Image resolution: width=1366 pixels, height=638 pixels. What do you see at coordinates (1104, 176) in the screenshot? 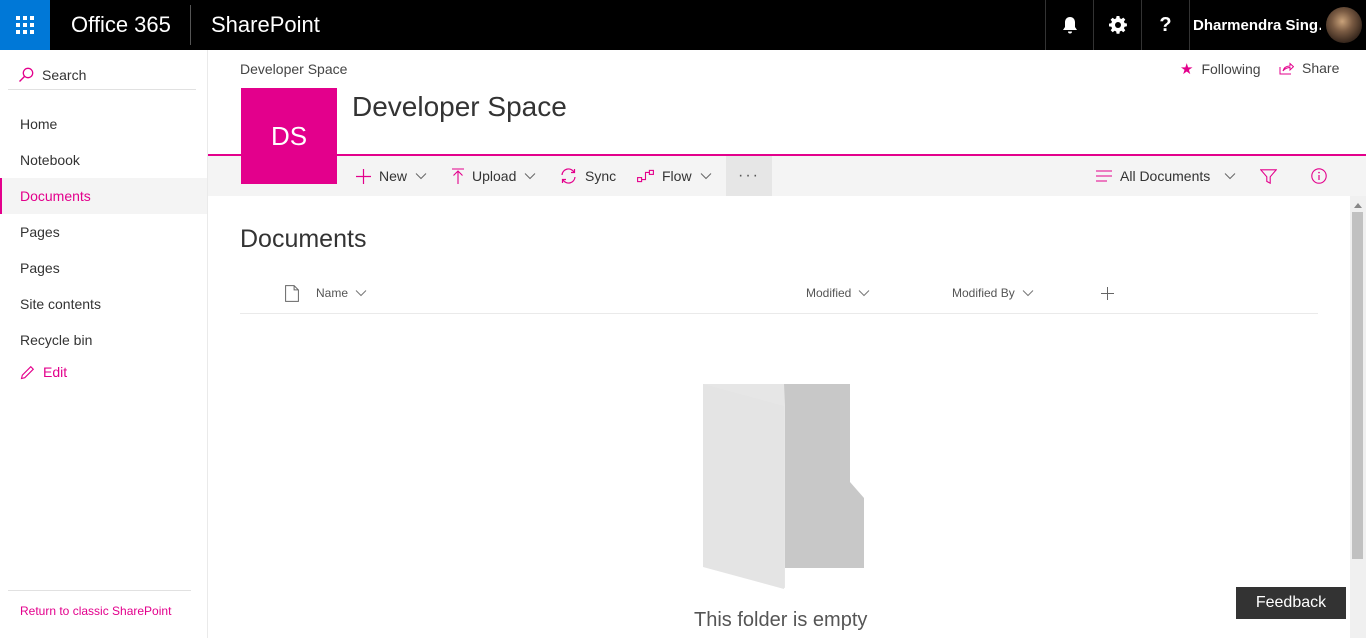
I see `view-lines-icon` at bounding box center [1104, 176].